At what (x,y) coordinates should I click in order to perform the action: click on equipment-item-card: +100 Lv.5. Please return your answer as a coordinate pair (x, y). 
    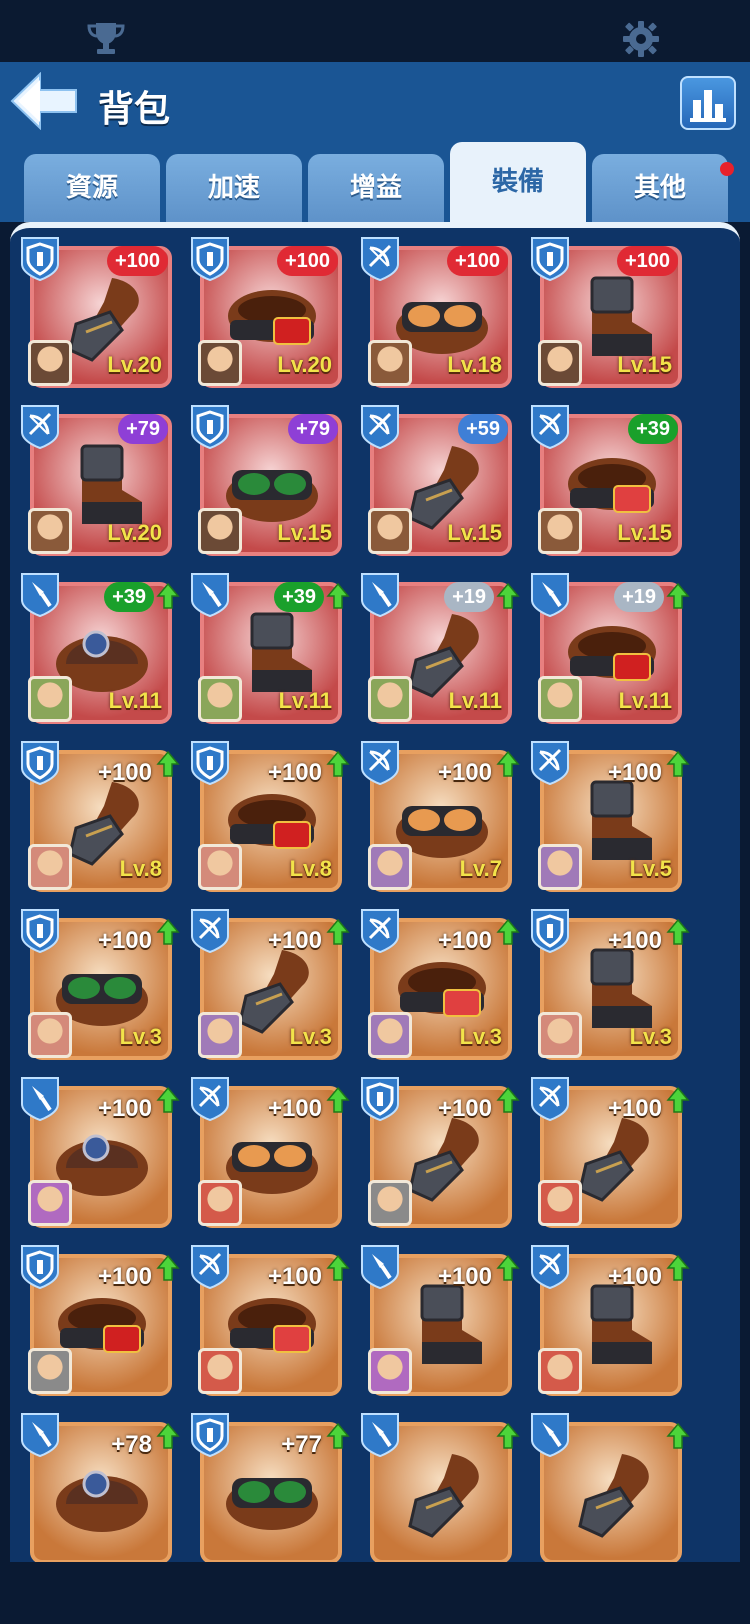
    Looking at the image, I should click on (610, 816).